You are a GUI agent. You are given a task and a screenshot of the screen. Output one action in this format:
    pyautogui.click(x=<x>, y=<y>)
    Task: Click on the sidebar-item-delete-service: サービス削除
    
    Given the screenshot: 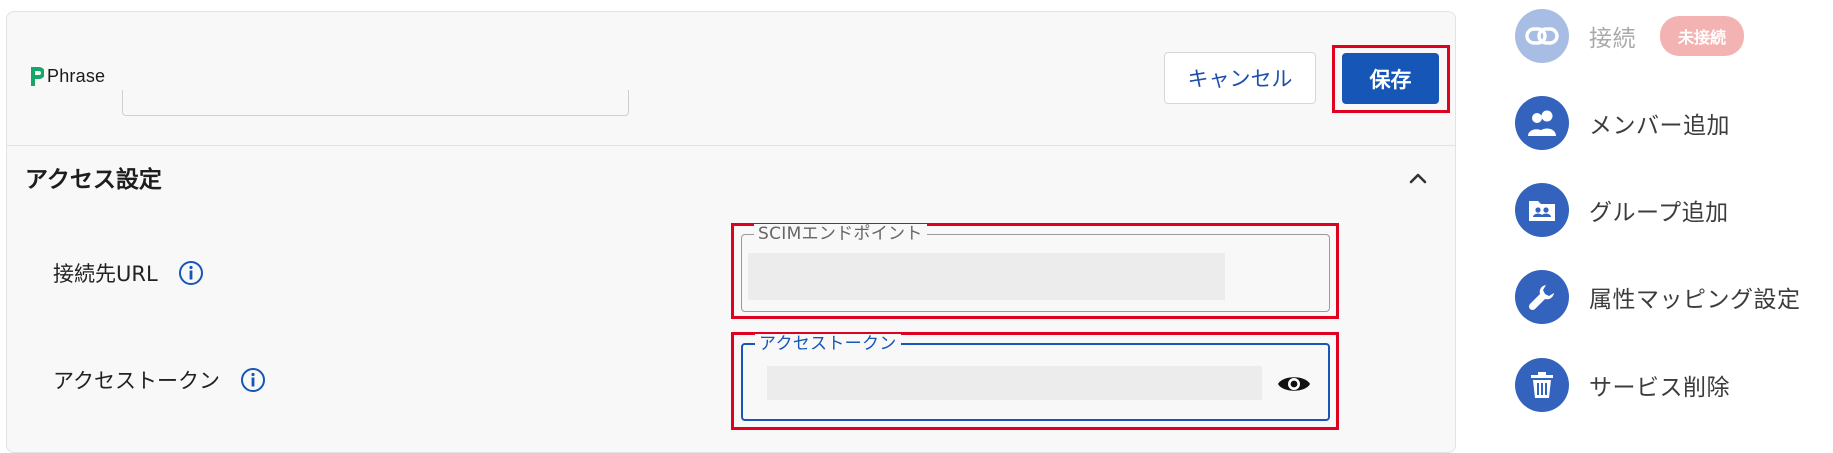 What is the action you would take?
    pyautogui.click(x=1622, y=385)
    